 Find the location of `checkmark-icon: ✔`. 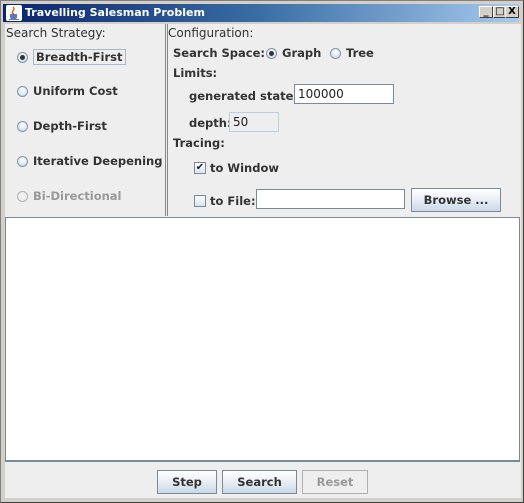

checkmark-icon: ✔ is located at coordinates (200, 168).